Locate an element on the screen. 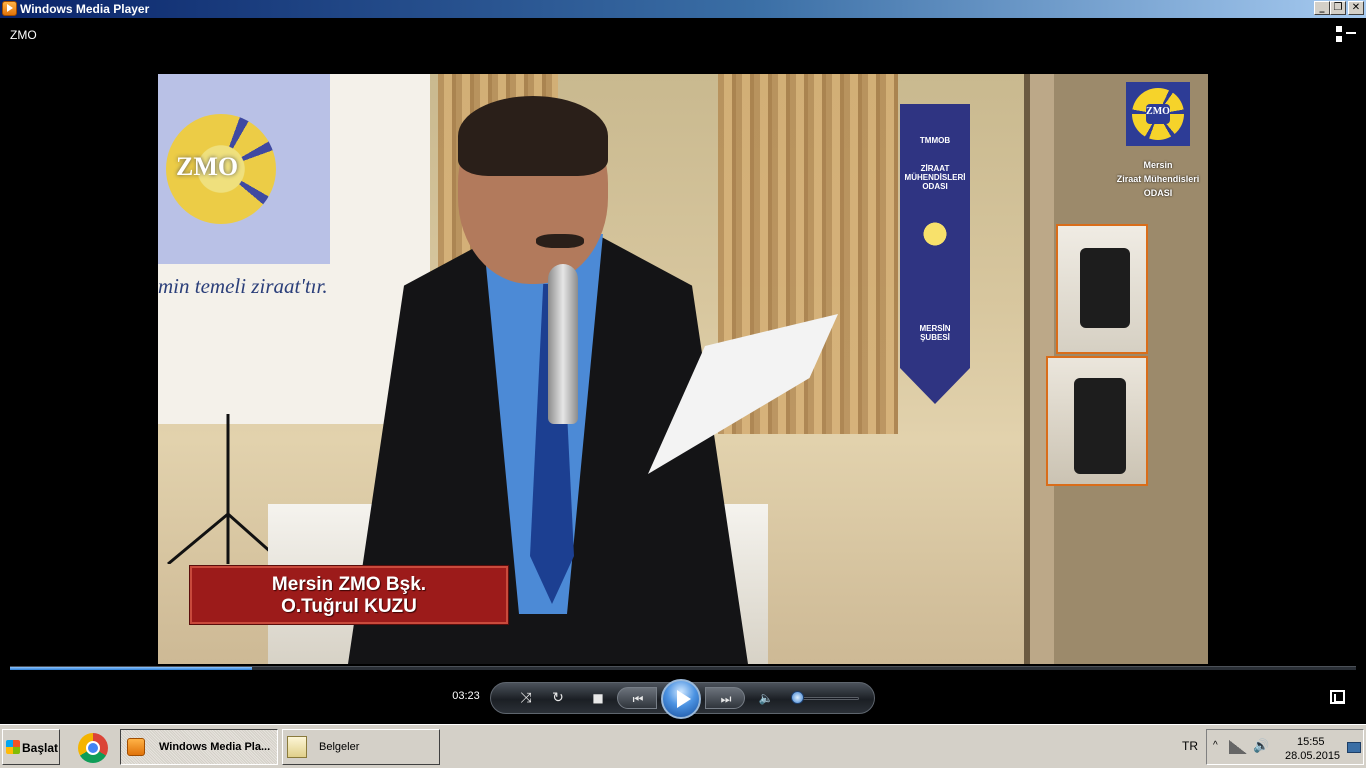 The image size is (1366, 768). projection-screen: ZMO min temeli ziraat'tır. is located at coordinates (294, 249).